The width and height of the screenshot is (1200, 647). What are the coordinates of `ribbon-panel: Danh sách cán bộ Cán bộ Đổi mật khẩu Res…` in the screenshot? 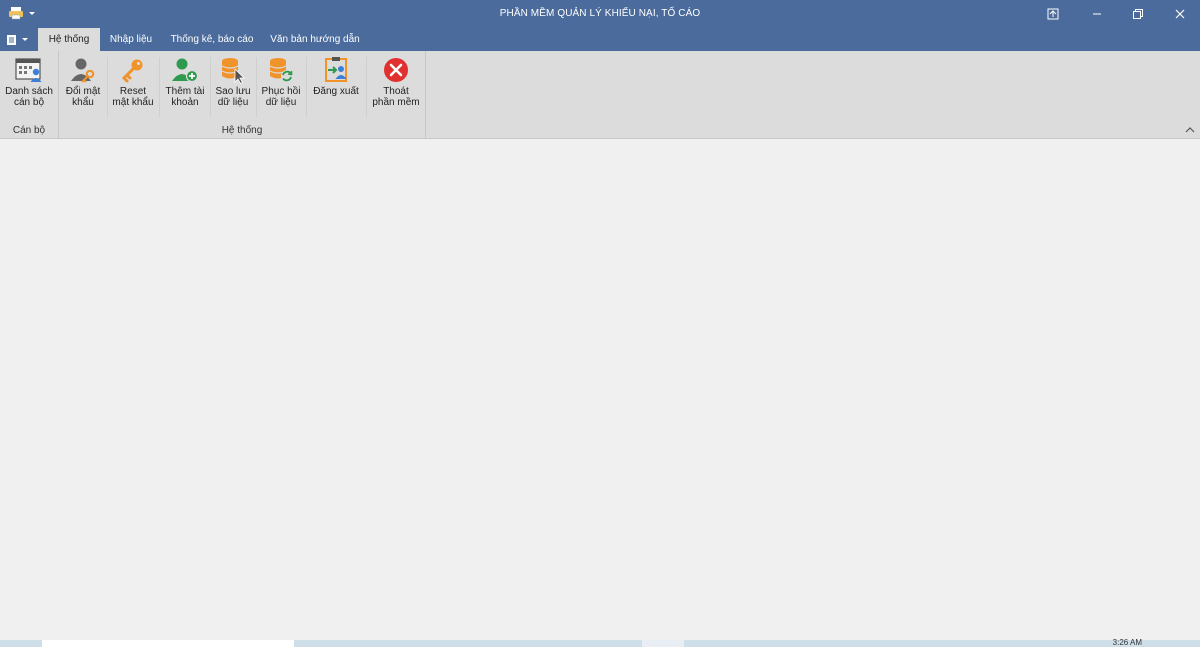 It's located at (600, 95).